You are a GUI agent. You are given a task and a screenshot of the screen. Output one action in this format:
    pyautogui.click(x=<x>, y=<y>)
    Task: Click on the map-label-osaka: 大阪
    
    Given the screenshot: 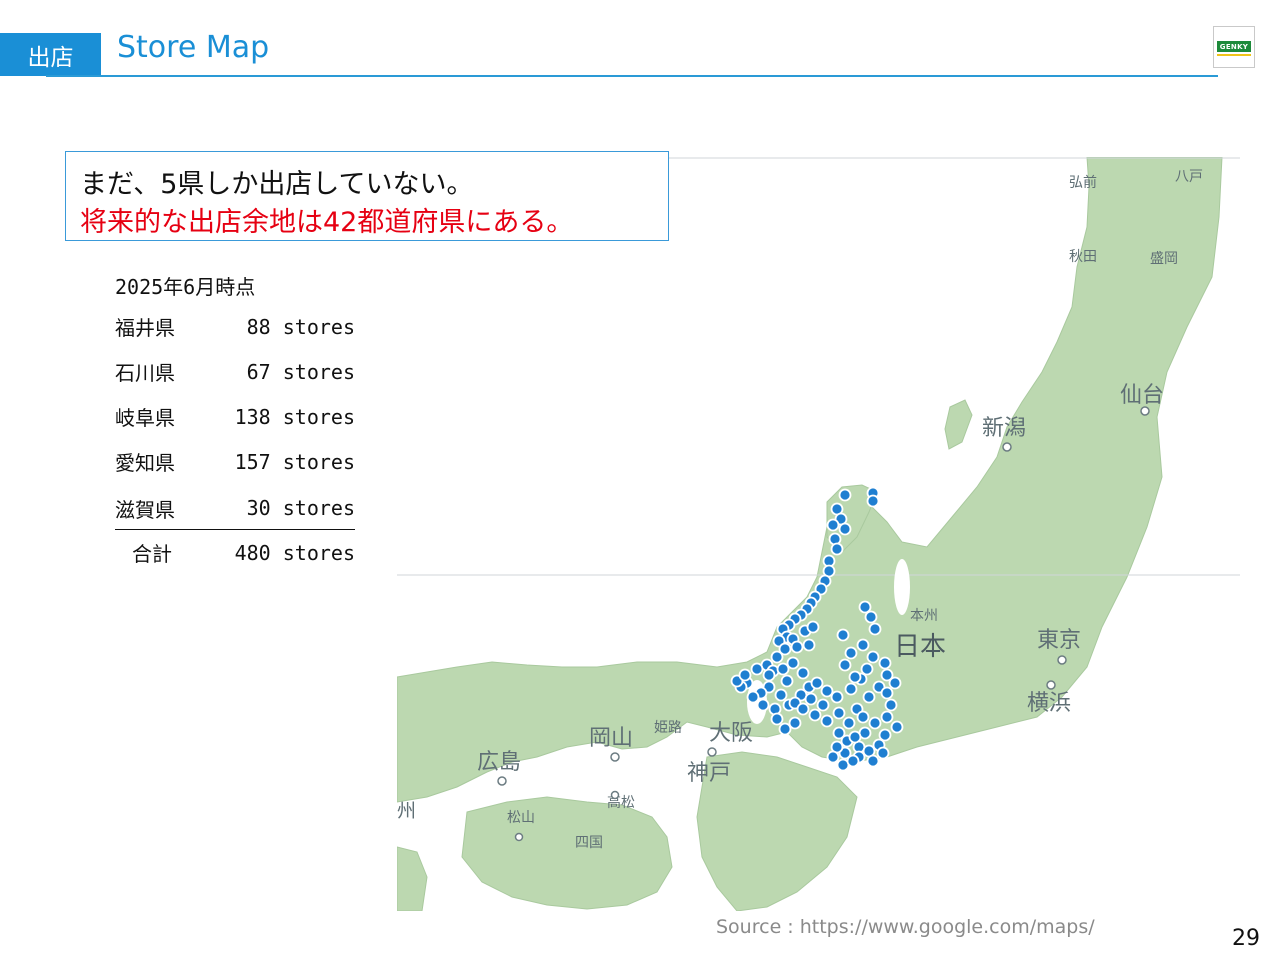 What is the action you would take?
    pyautogui.click(x=731, y=733)
    